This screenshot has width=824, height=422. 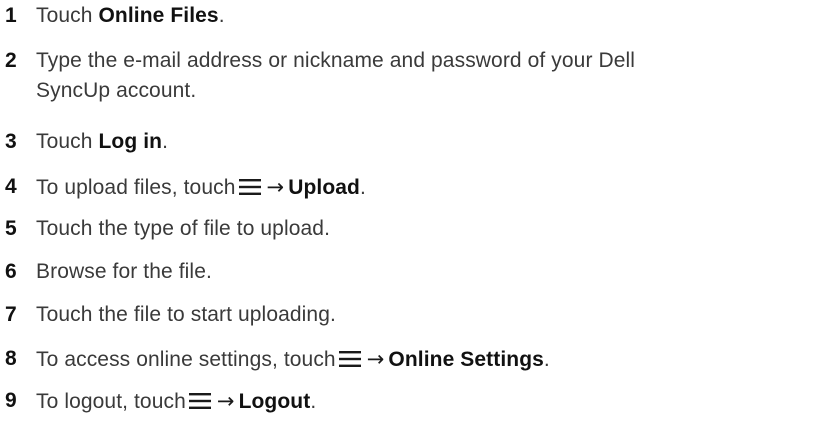 I want to click on step-text: To upload files, touch → Upload., so click(x=428, y=187).